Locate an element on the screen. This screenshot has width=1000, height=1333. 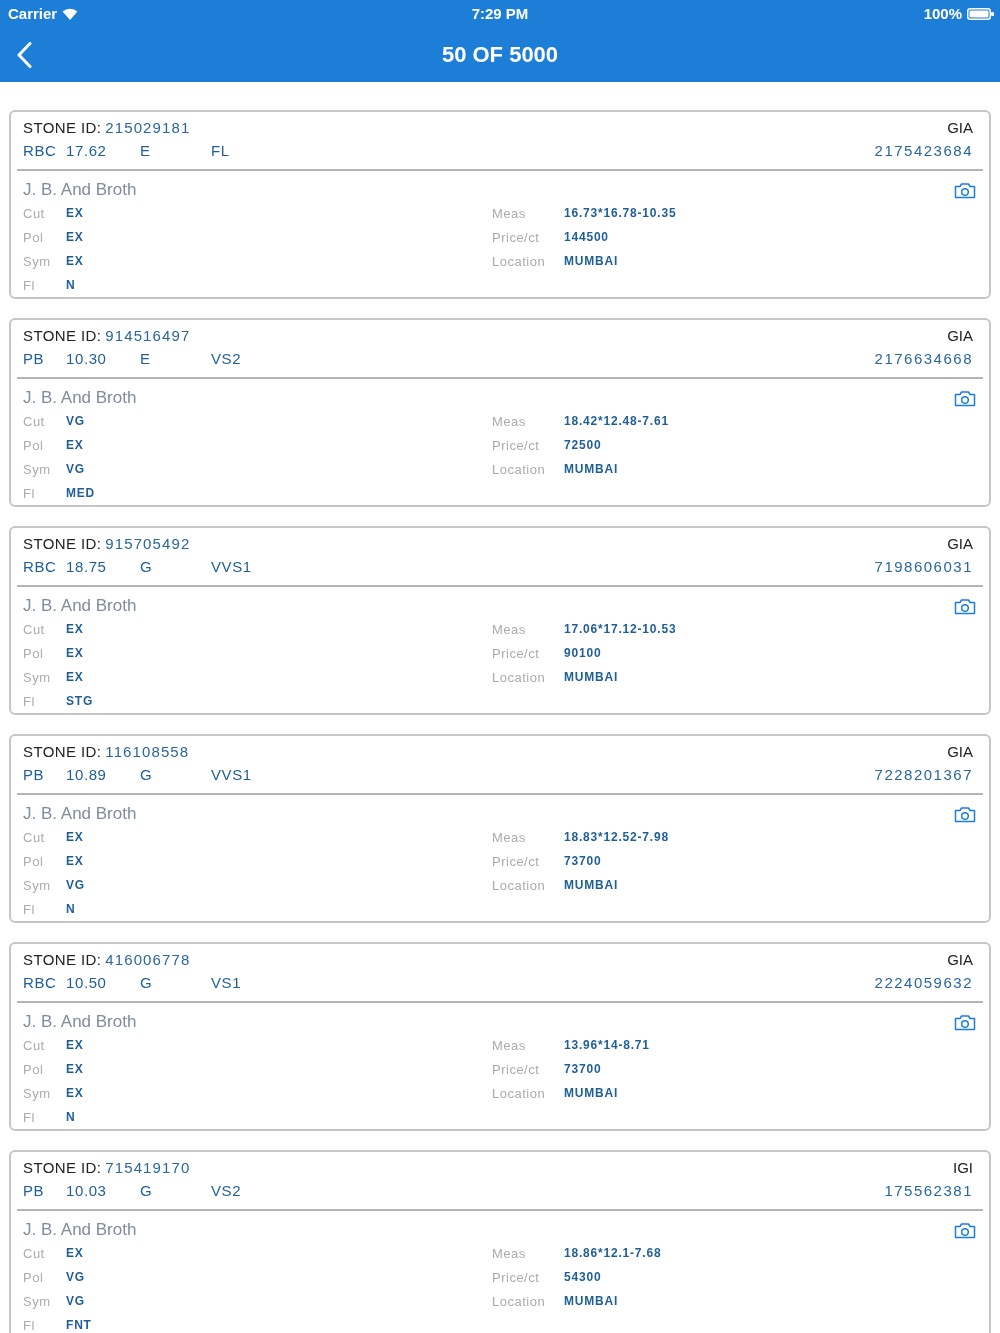
stone-card: STONE ID: 416006778 GIA RBC 10.50 G VS1 2224059632 J. B. And Broth Cut EX Pol EX Sym EX Fl N Meas 13.96*14-8.71 Price/ct 73700 Location MUMBAI is located at coordinates (500, 1036).